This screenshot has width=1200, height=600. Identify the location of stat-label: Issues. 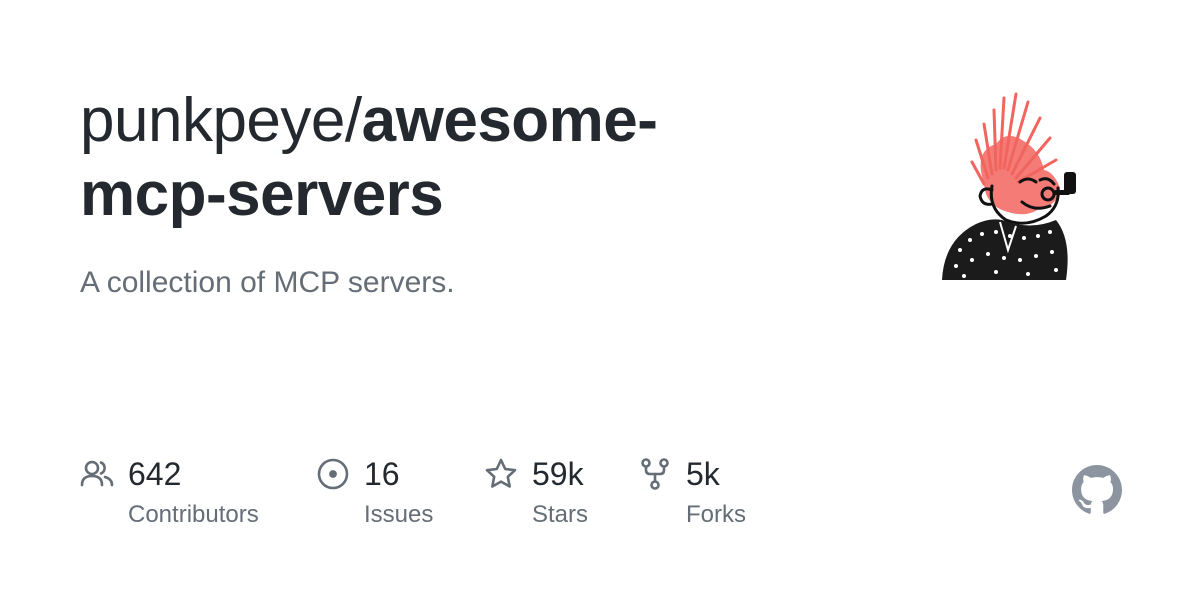
(399, 514).